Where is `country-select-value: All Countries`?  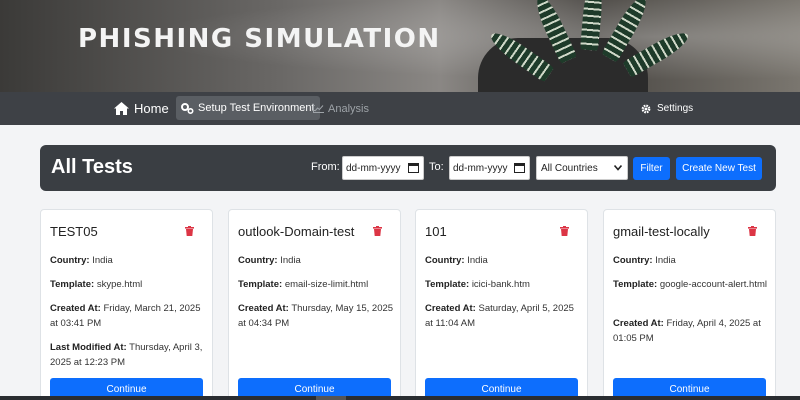 country-select-value: All Countries is located at coordinates (569, 168).